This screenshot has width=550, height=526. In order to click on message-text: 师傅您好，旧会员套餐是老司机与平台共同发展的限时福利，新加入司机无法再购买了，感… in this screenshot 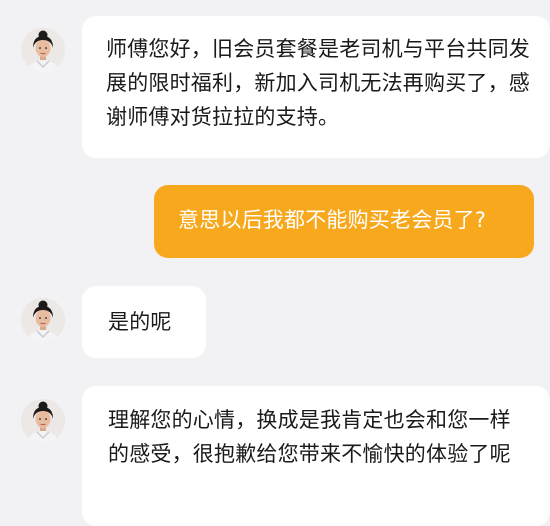, I will do `click(318, 83)`.